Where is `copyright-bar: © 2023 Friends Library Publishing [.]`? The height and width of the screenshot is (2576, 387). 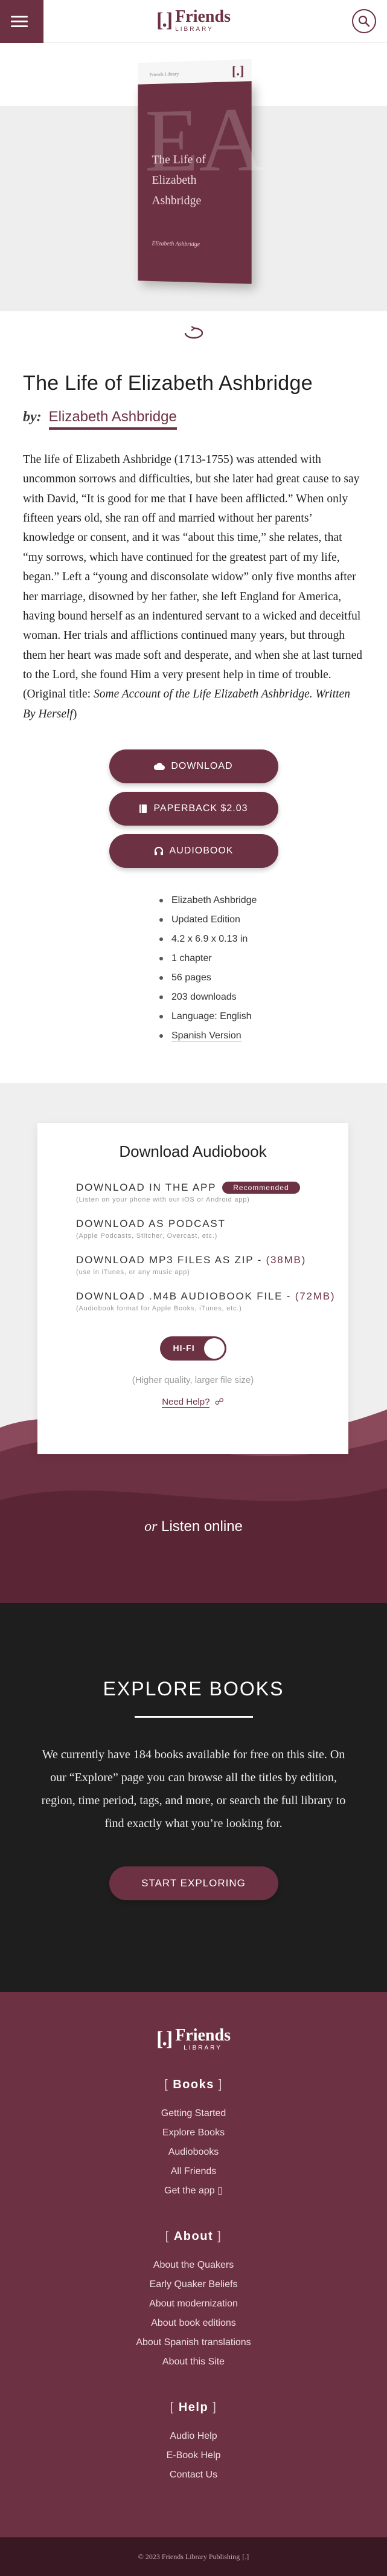
copyright-bar: © 2023 Friends Library Publishing [.] is located at coordinates (193, 2556).